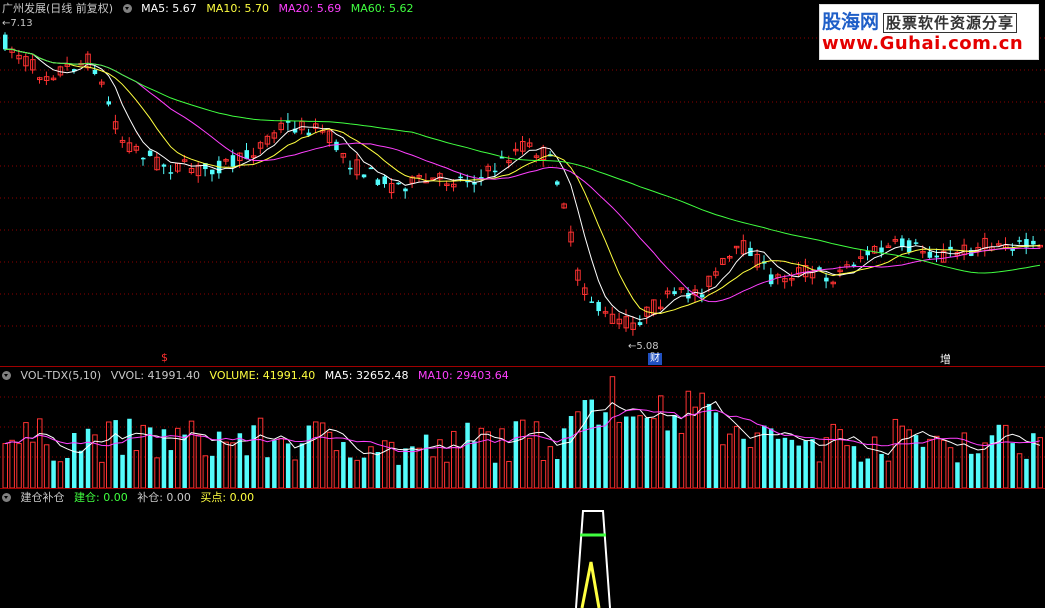 Image resolution: width=1045 pixels, height=608 pixels. I want to click on logo-url: www.Guhai.com.cn, so click(923, 43).